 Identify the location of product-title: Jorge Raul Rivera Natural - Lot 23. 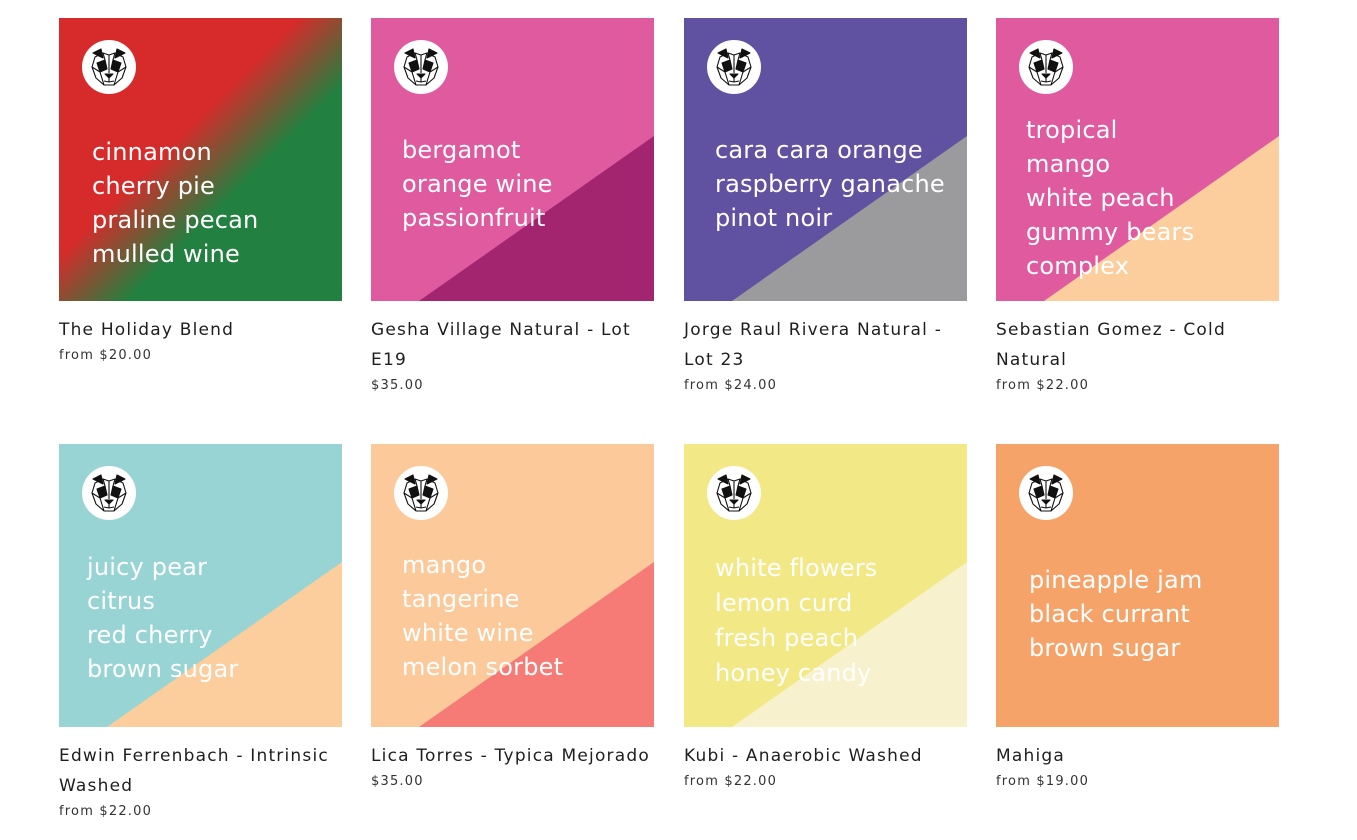
(825, 338).